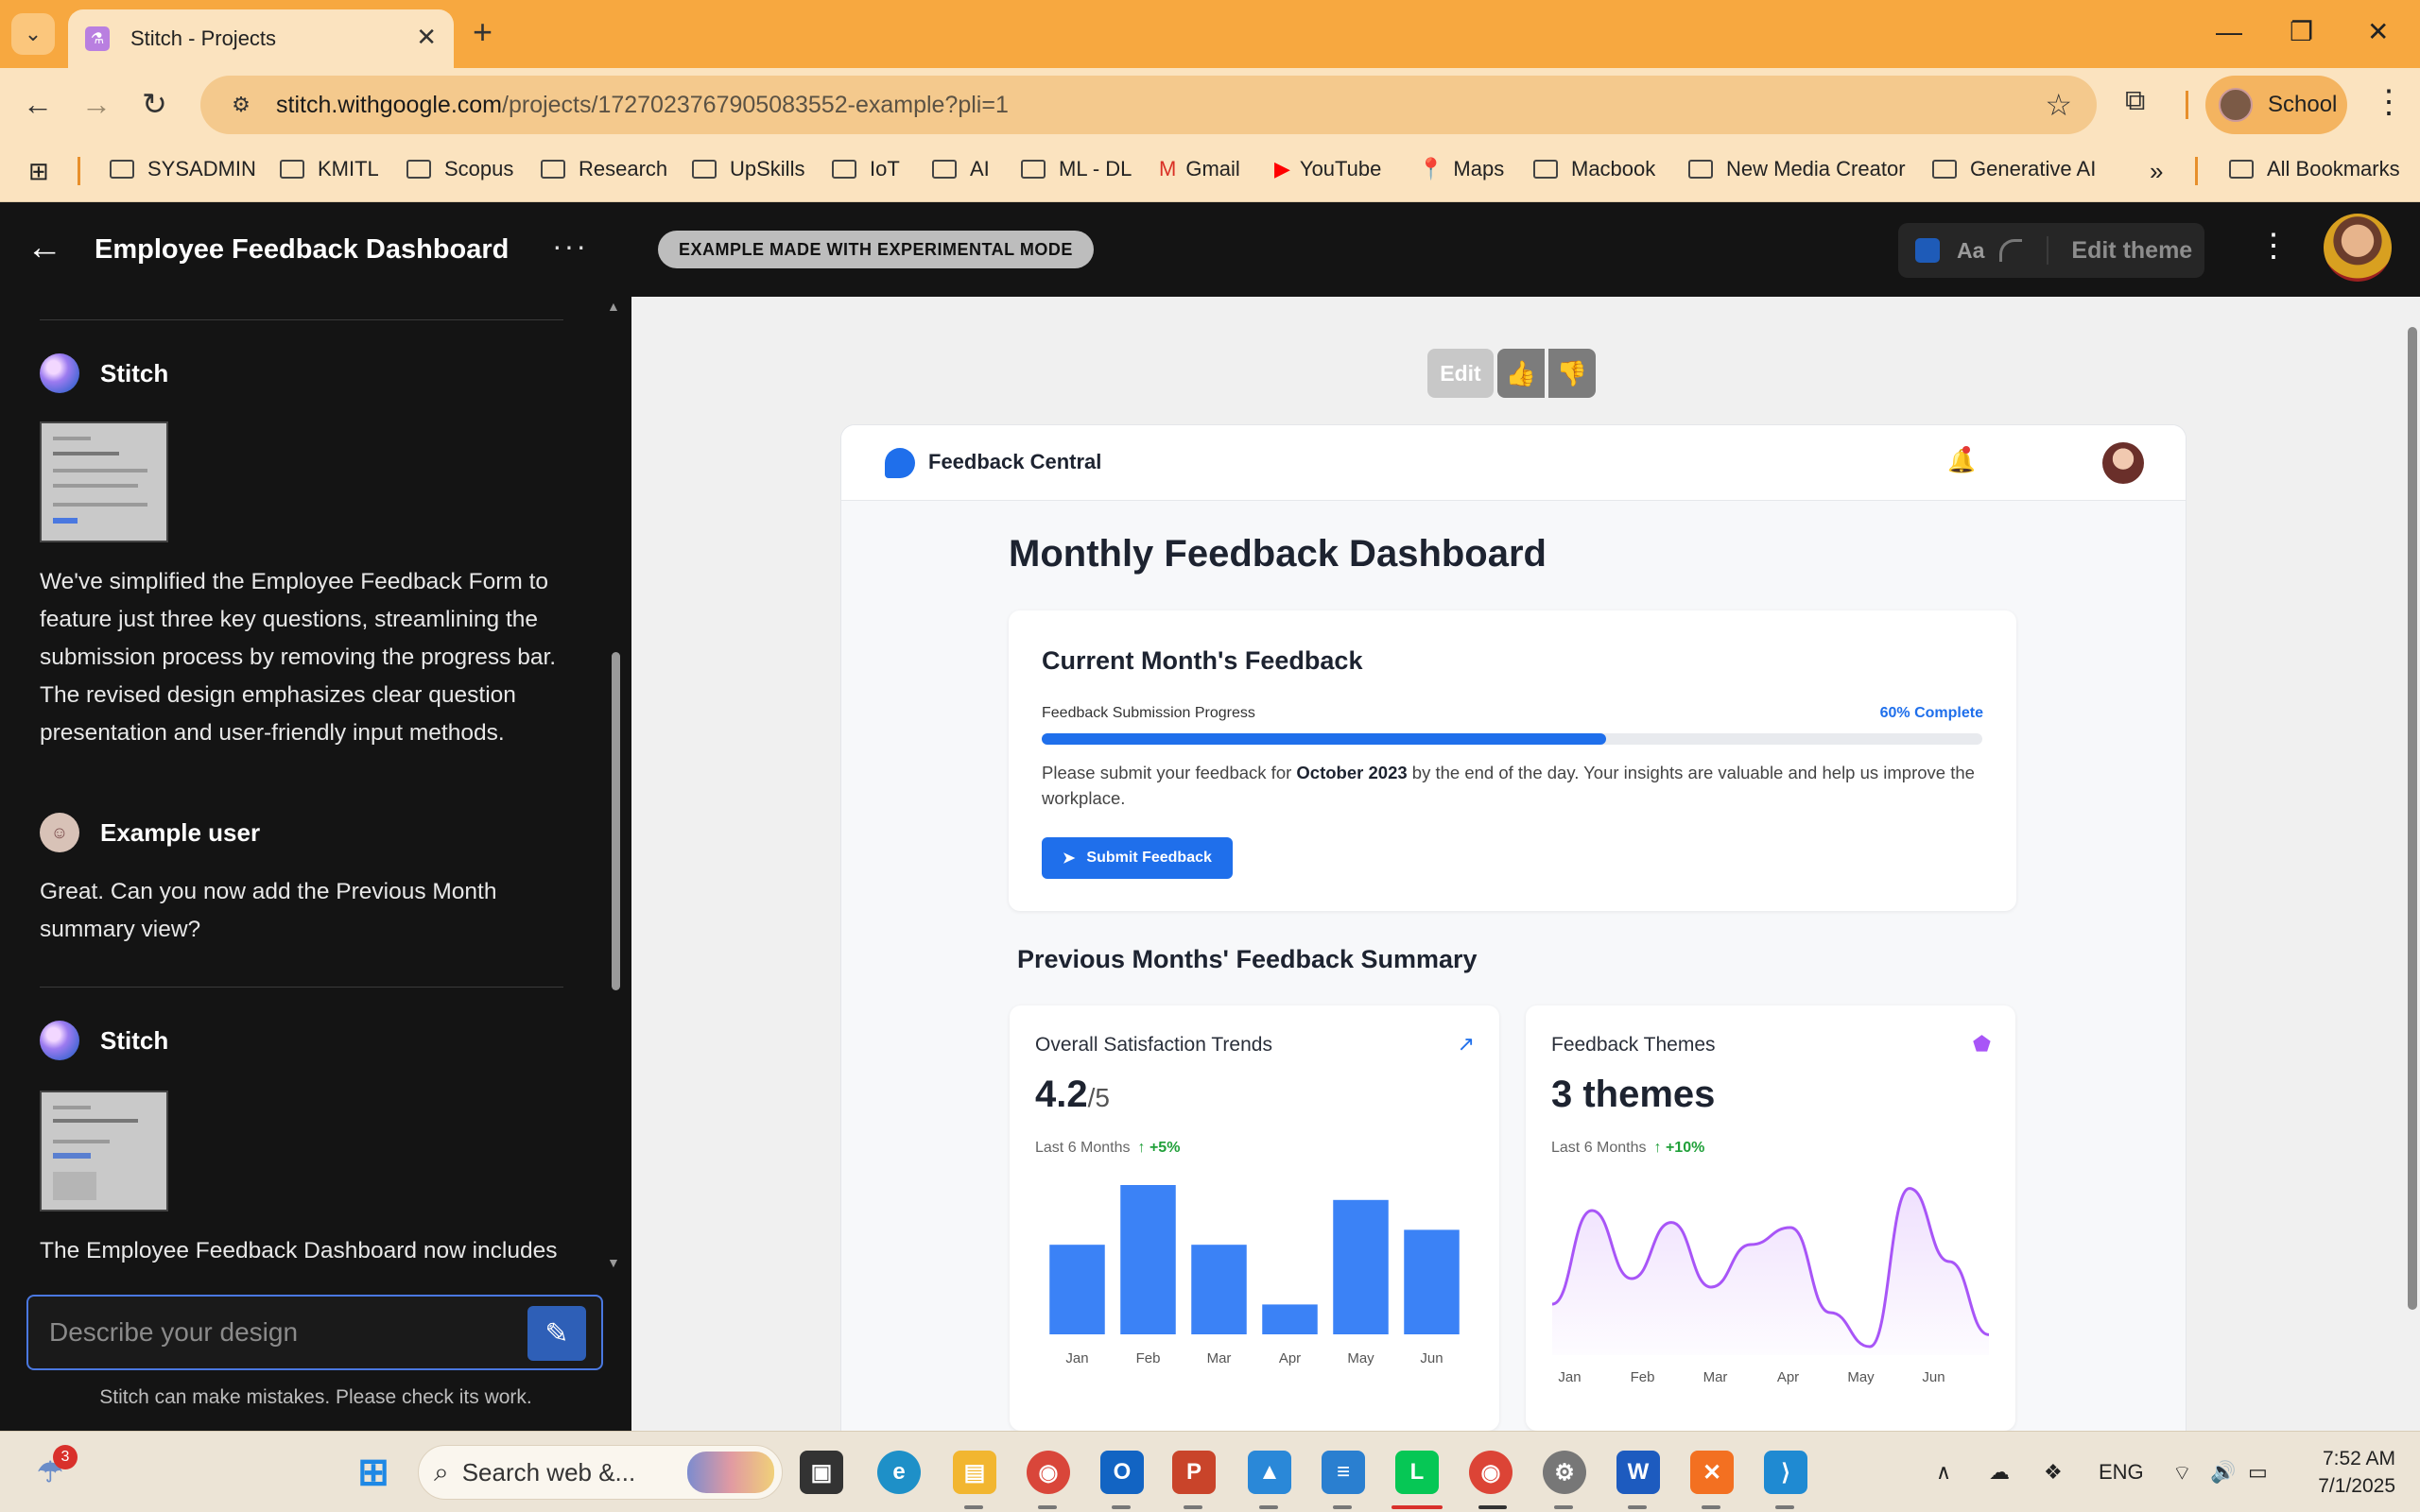 This screenshot has height=1512, width=2420. Describe the element at coordinates (1970, 251) in the screenshot. I see `font-toggle: Aa` at that location.